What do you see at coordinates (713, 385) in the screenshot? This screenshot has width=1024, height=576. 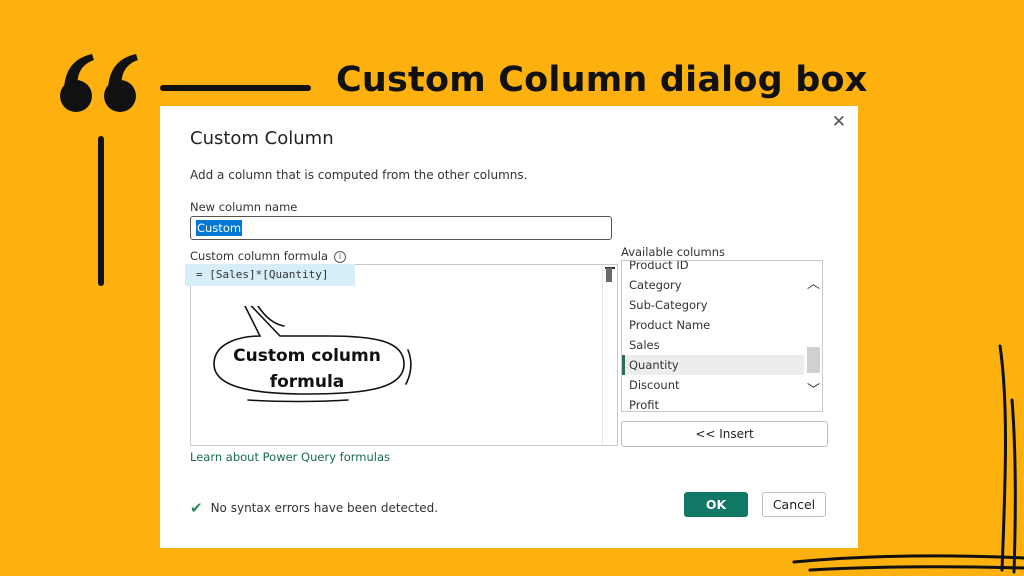 I see `list-item: Discount` at bounding box center [713, 385].